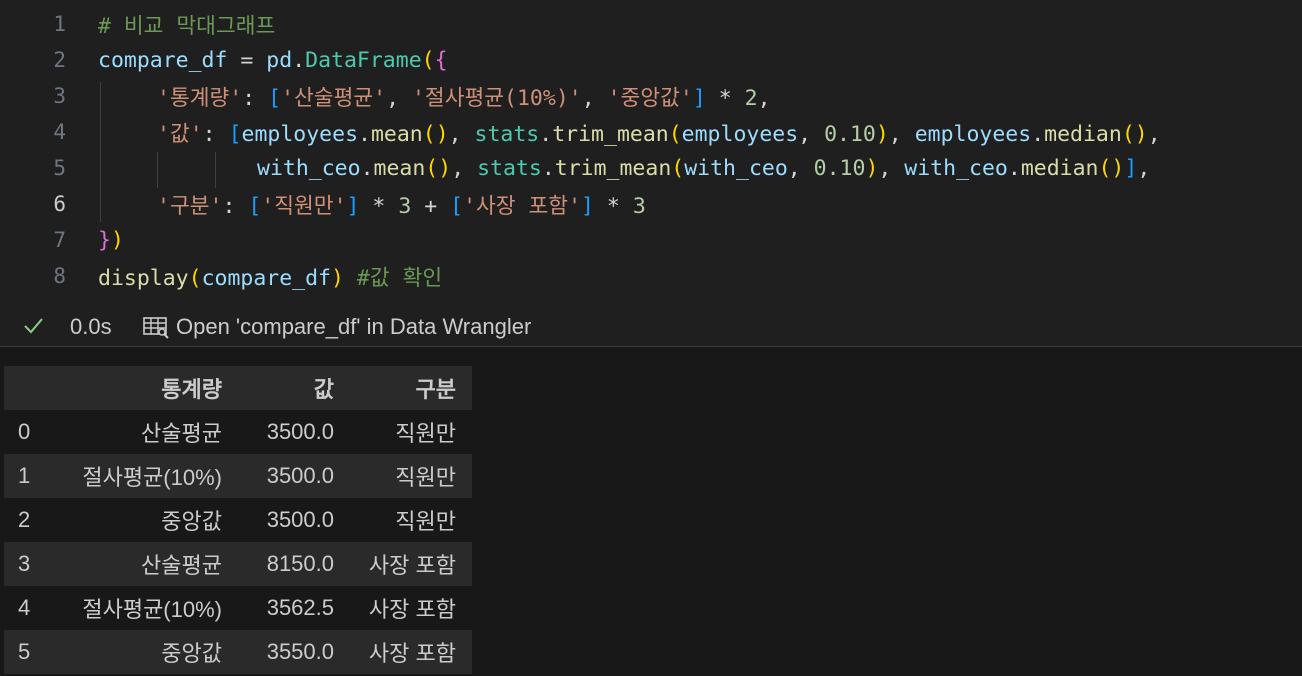 Image resolution: width=1302 pixels, height=676 pixels. Describe the element at coordinates (24, 431) in the screenshot. I see `row-index: 0` at that location.